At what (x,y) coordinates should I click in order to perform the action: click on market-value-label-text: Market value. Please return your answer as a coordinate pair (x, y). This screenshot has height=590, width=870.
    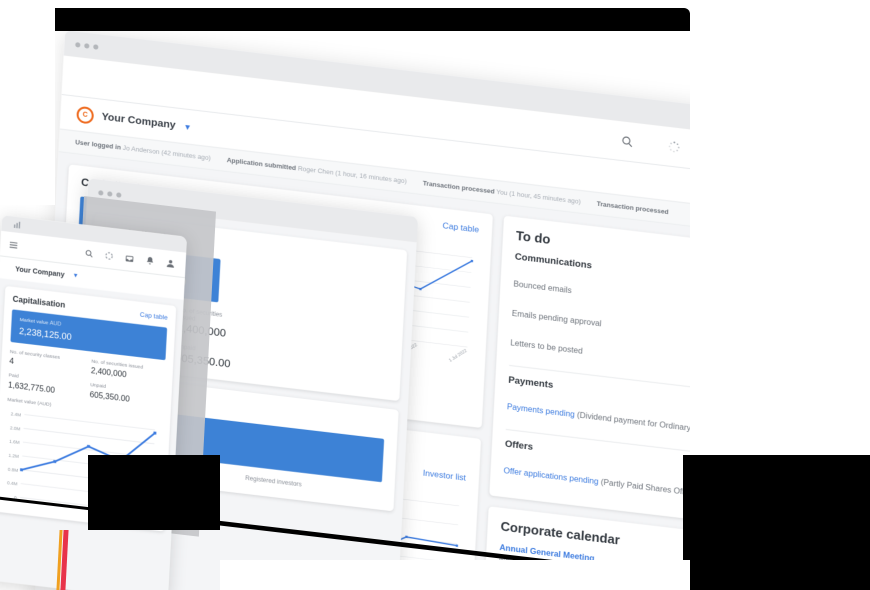
    Looking at the image, I should click on (34, 322).